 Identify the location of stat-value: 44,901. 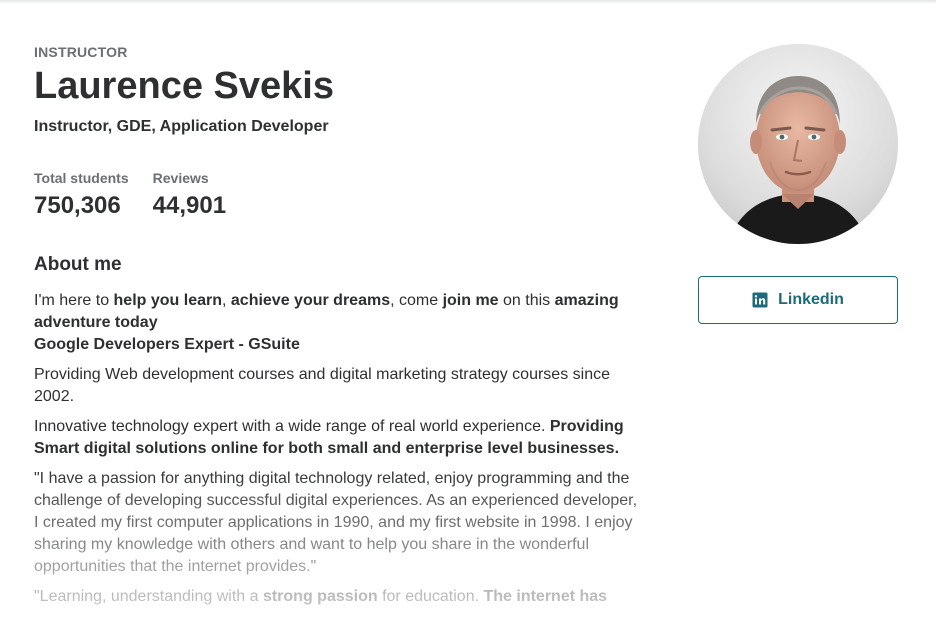
(189, 205).